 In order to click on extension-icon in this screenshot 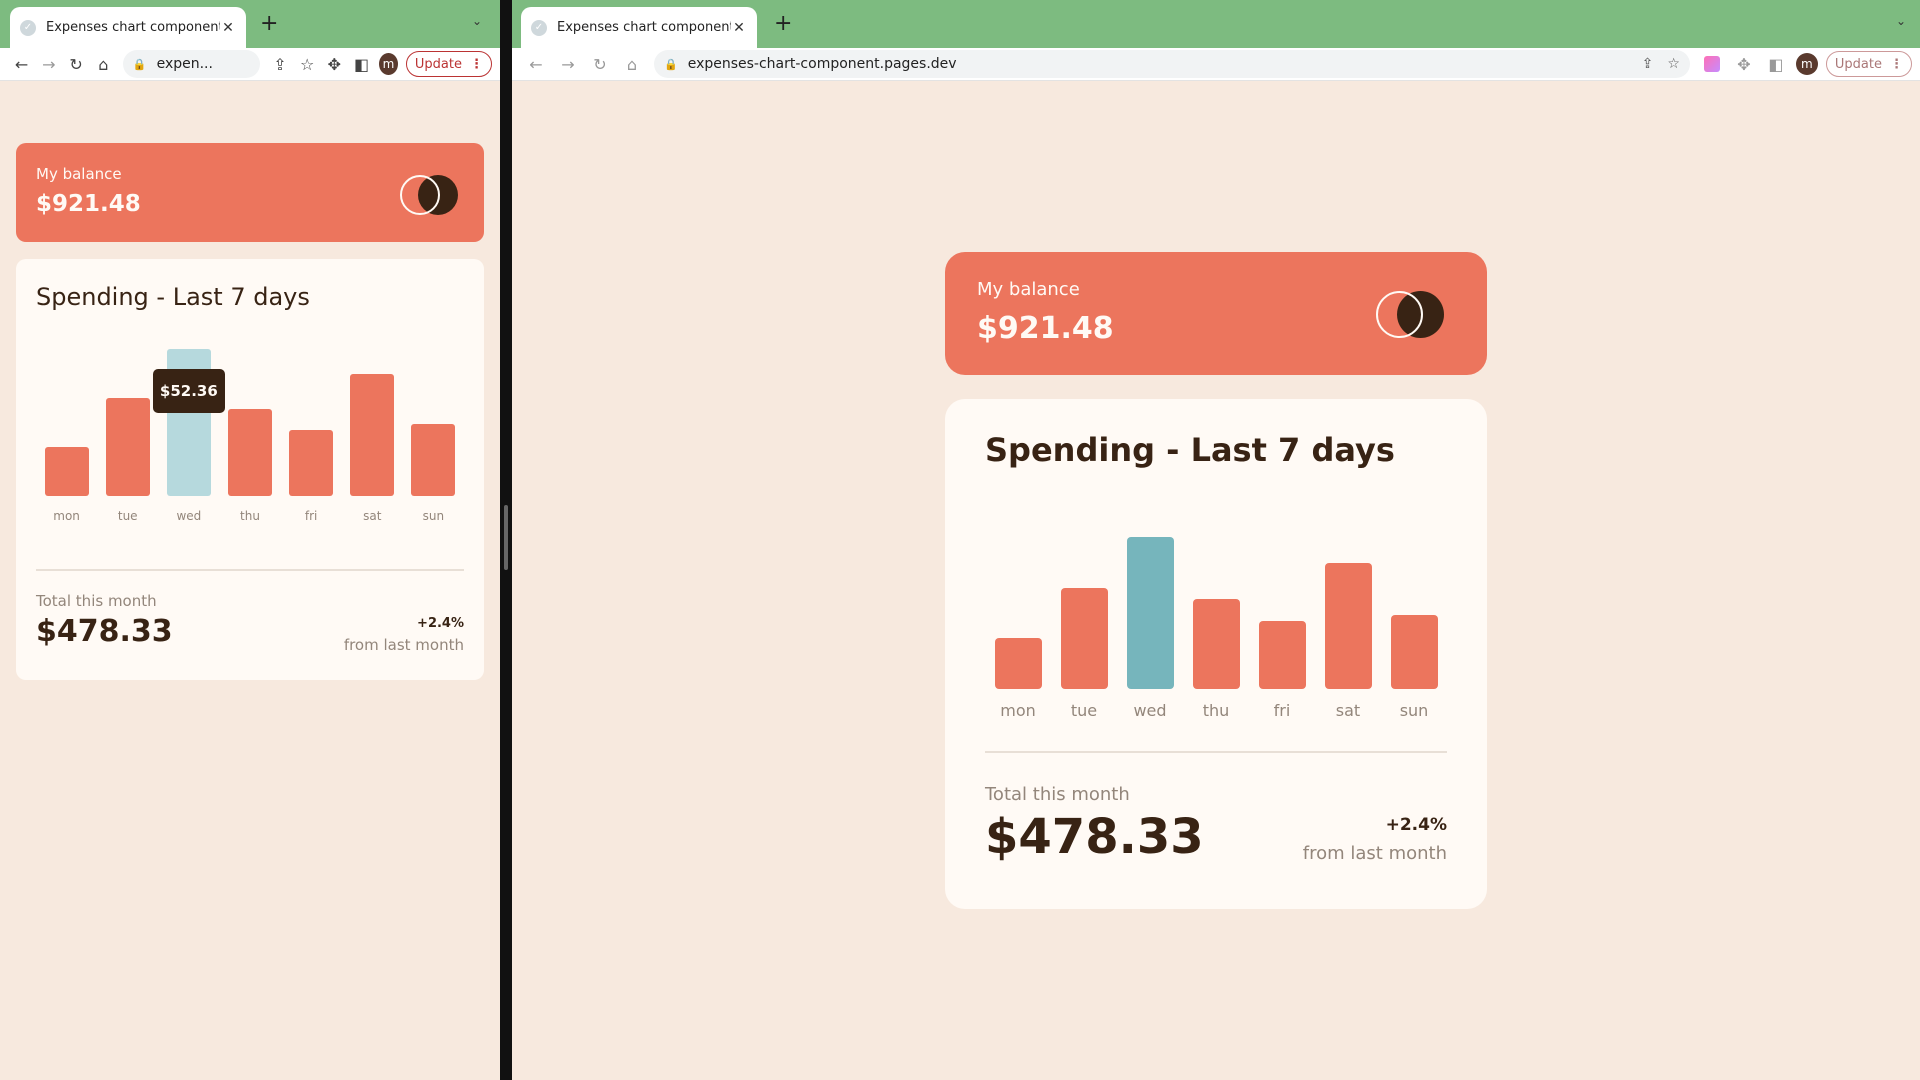, I will do `click(1712, 64)`.